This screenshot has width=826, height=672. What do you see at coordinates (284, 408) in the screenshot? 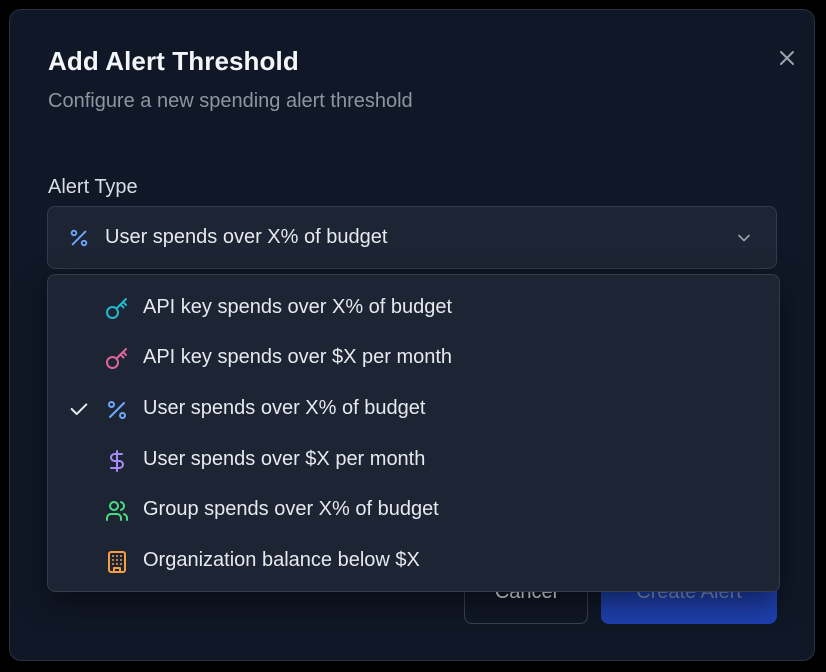
I see `option-label: User spends over X% of budget` at bounding box center [284, 408].